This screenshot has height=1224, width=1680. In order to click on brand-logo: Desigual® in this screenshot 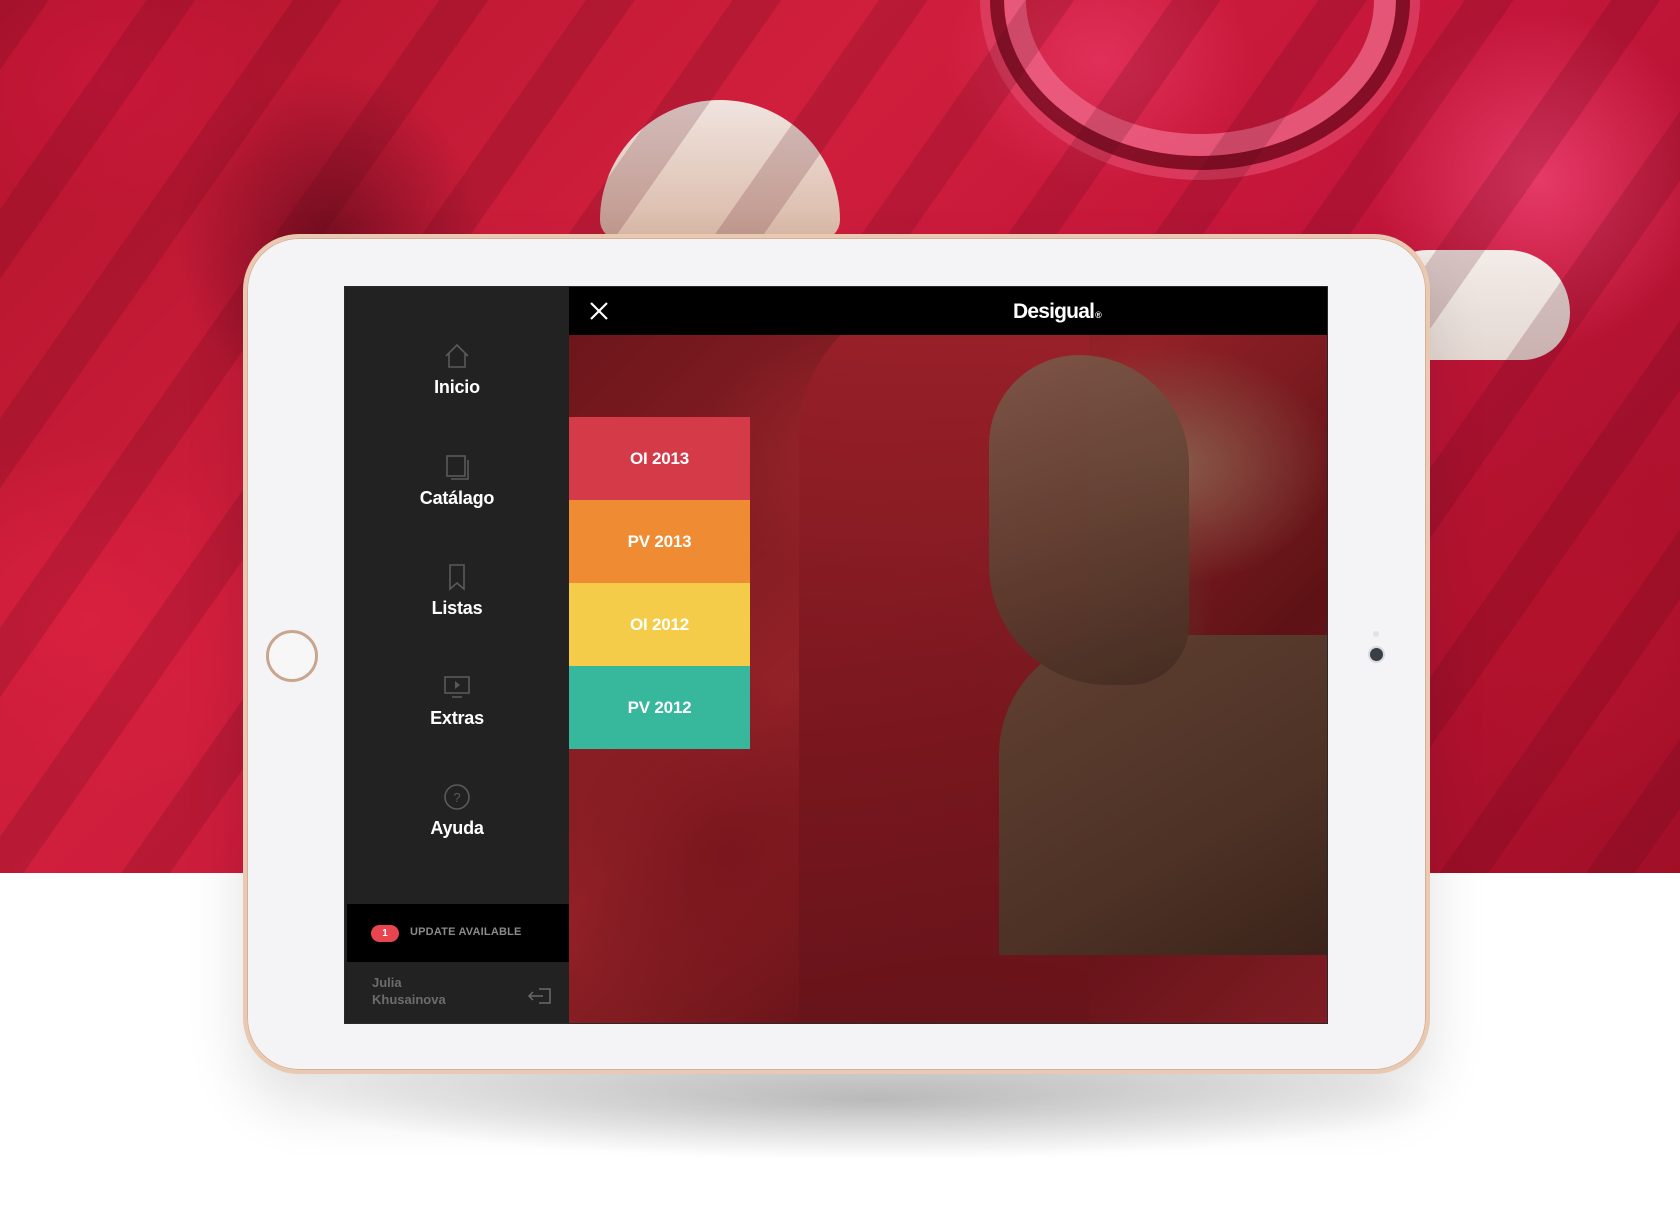, I will do `click(1057, 312)`.